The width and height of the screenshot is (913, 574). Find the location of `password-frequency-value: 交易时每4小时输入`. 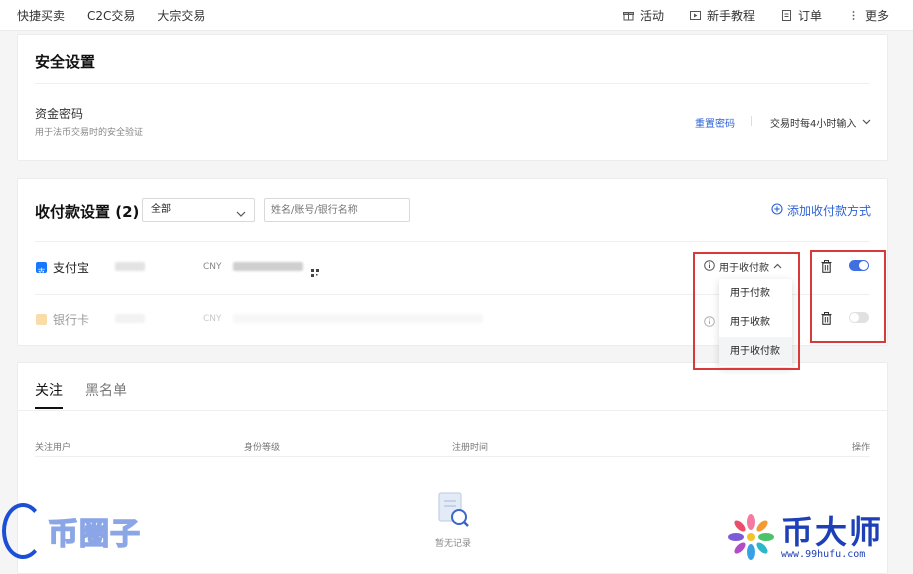

password-frequency-value: 交易时每4小时输入 is located at coordinates (813, 124).